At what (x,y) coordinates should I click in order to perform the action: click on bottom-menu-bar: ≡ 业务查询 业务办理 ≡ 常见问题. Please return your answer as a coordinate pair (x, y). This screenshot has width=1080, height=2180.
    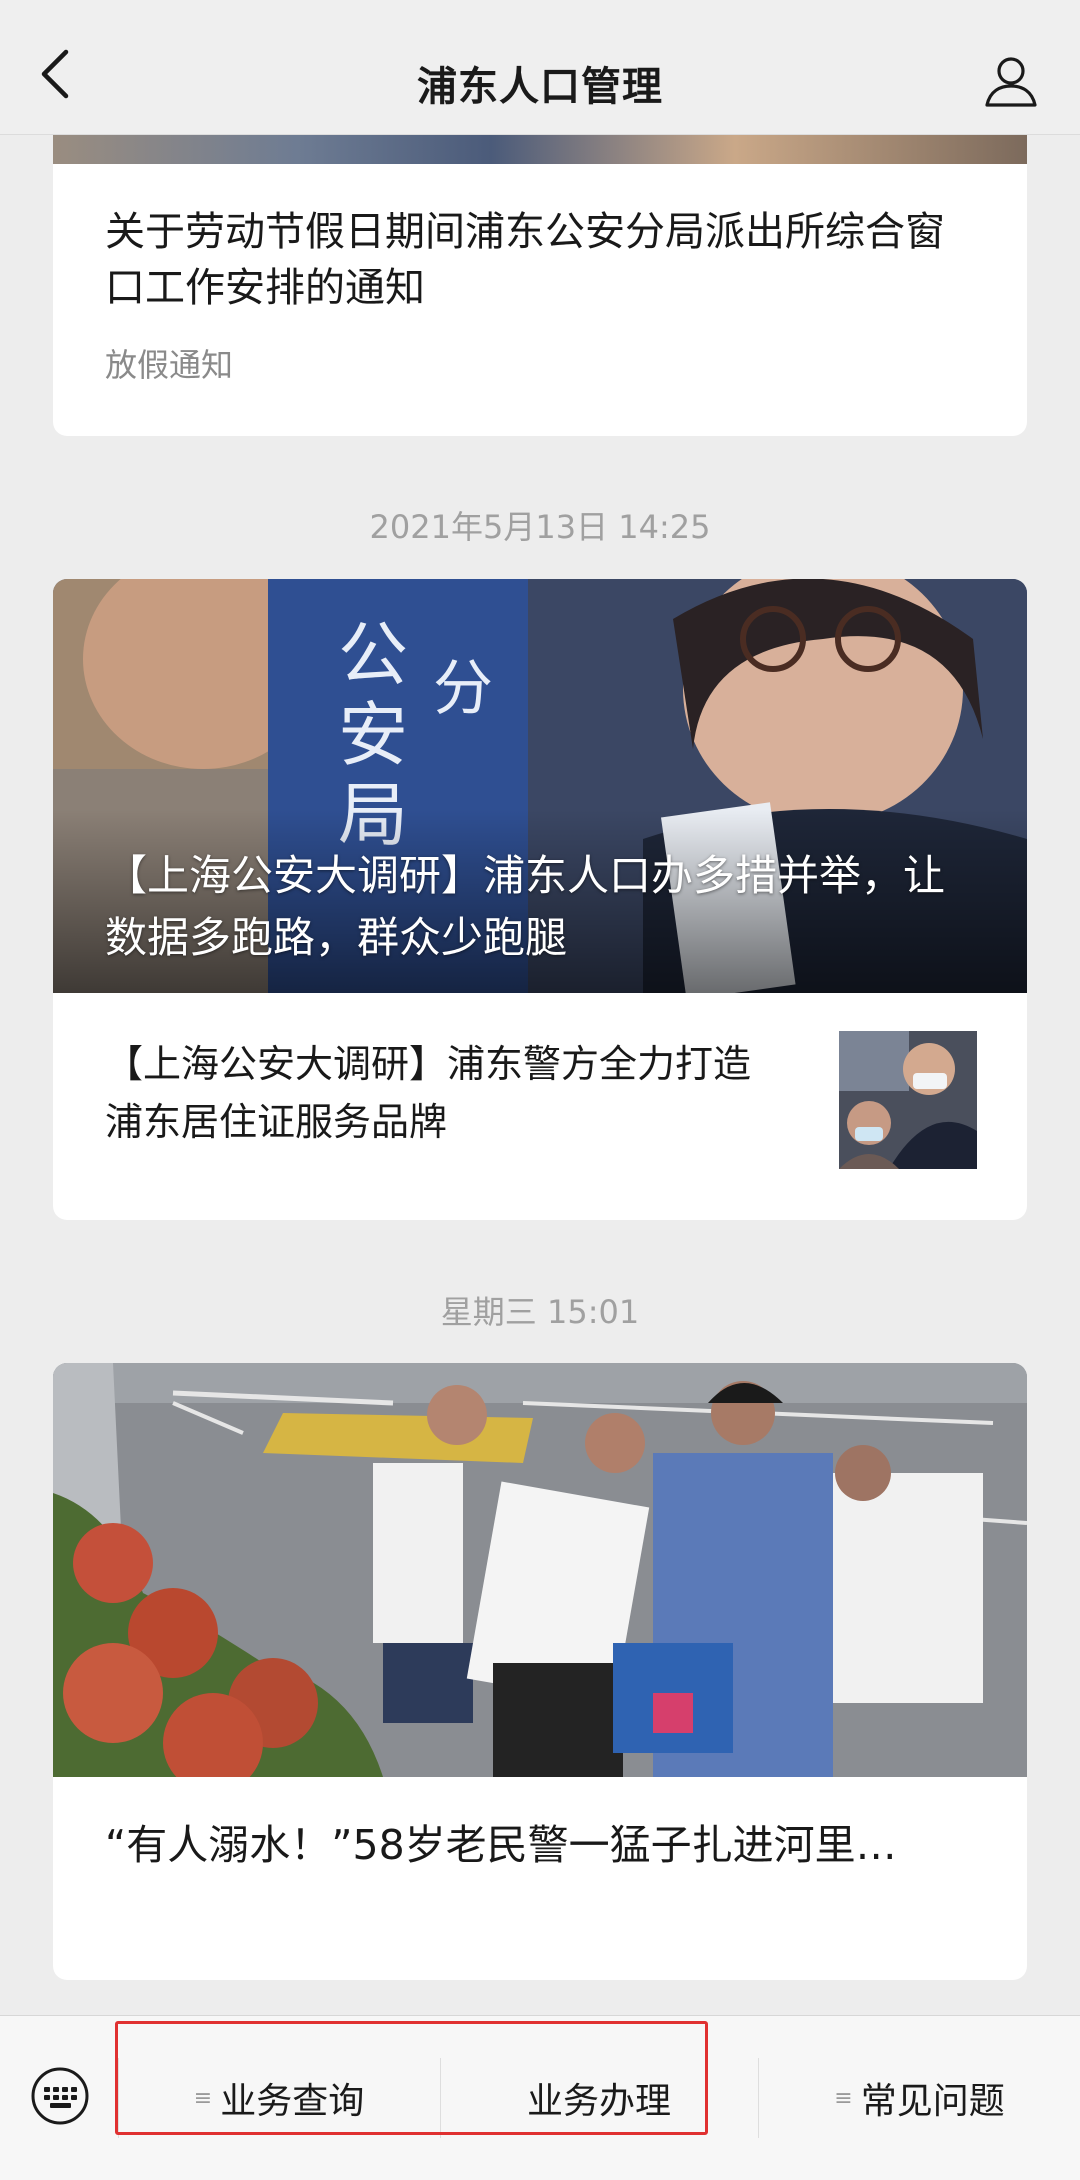
    Looking at the image, I should click on (540, 2097).